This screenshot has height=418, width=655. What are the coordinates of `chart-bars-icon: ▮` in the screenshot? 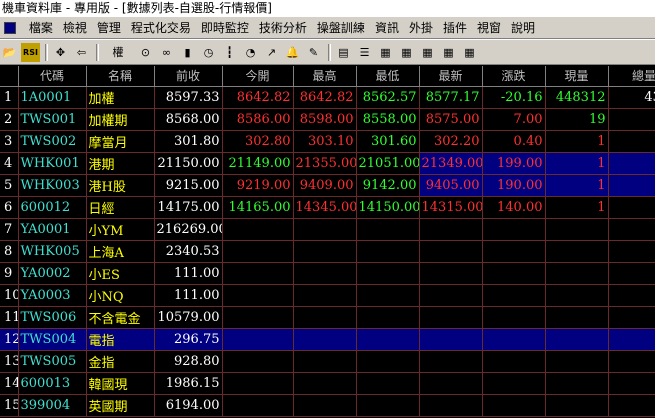 It's located at (187, 52).